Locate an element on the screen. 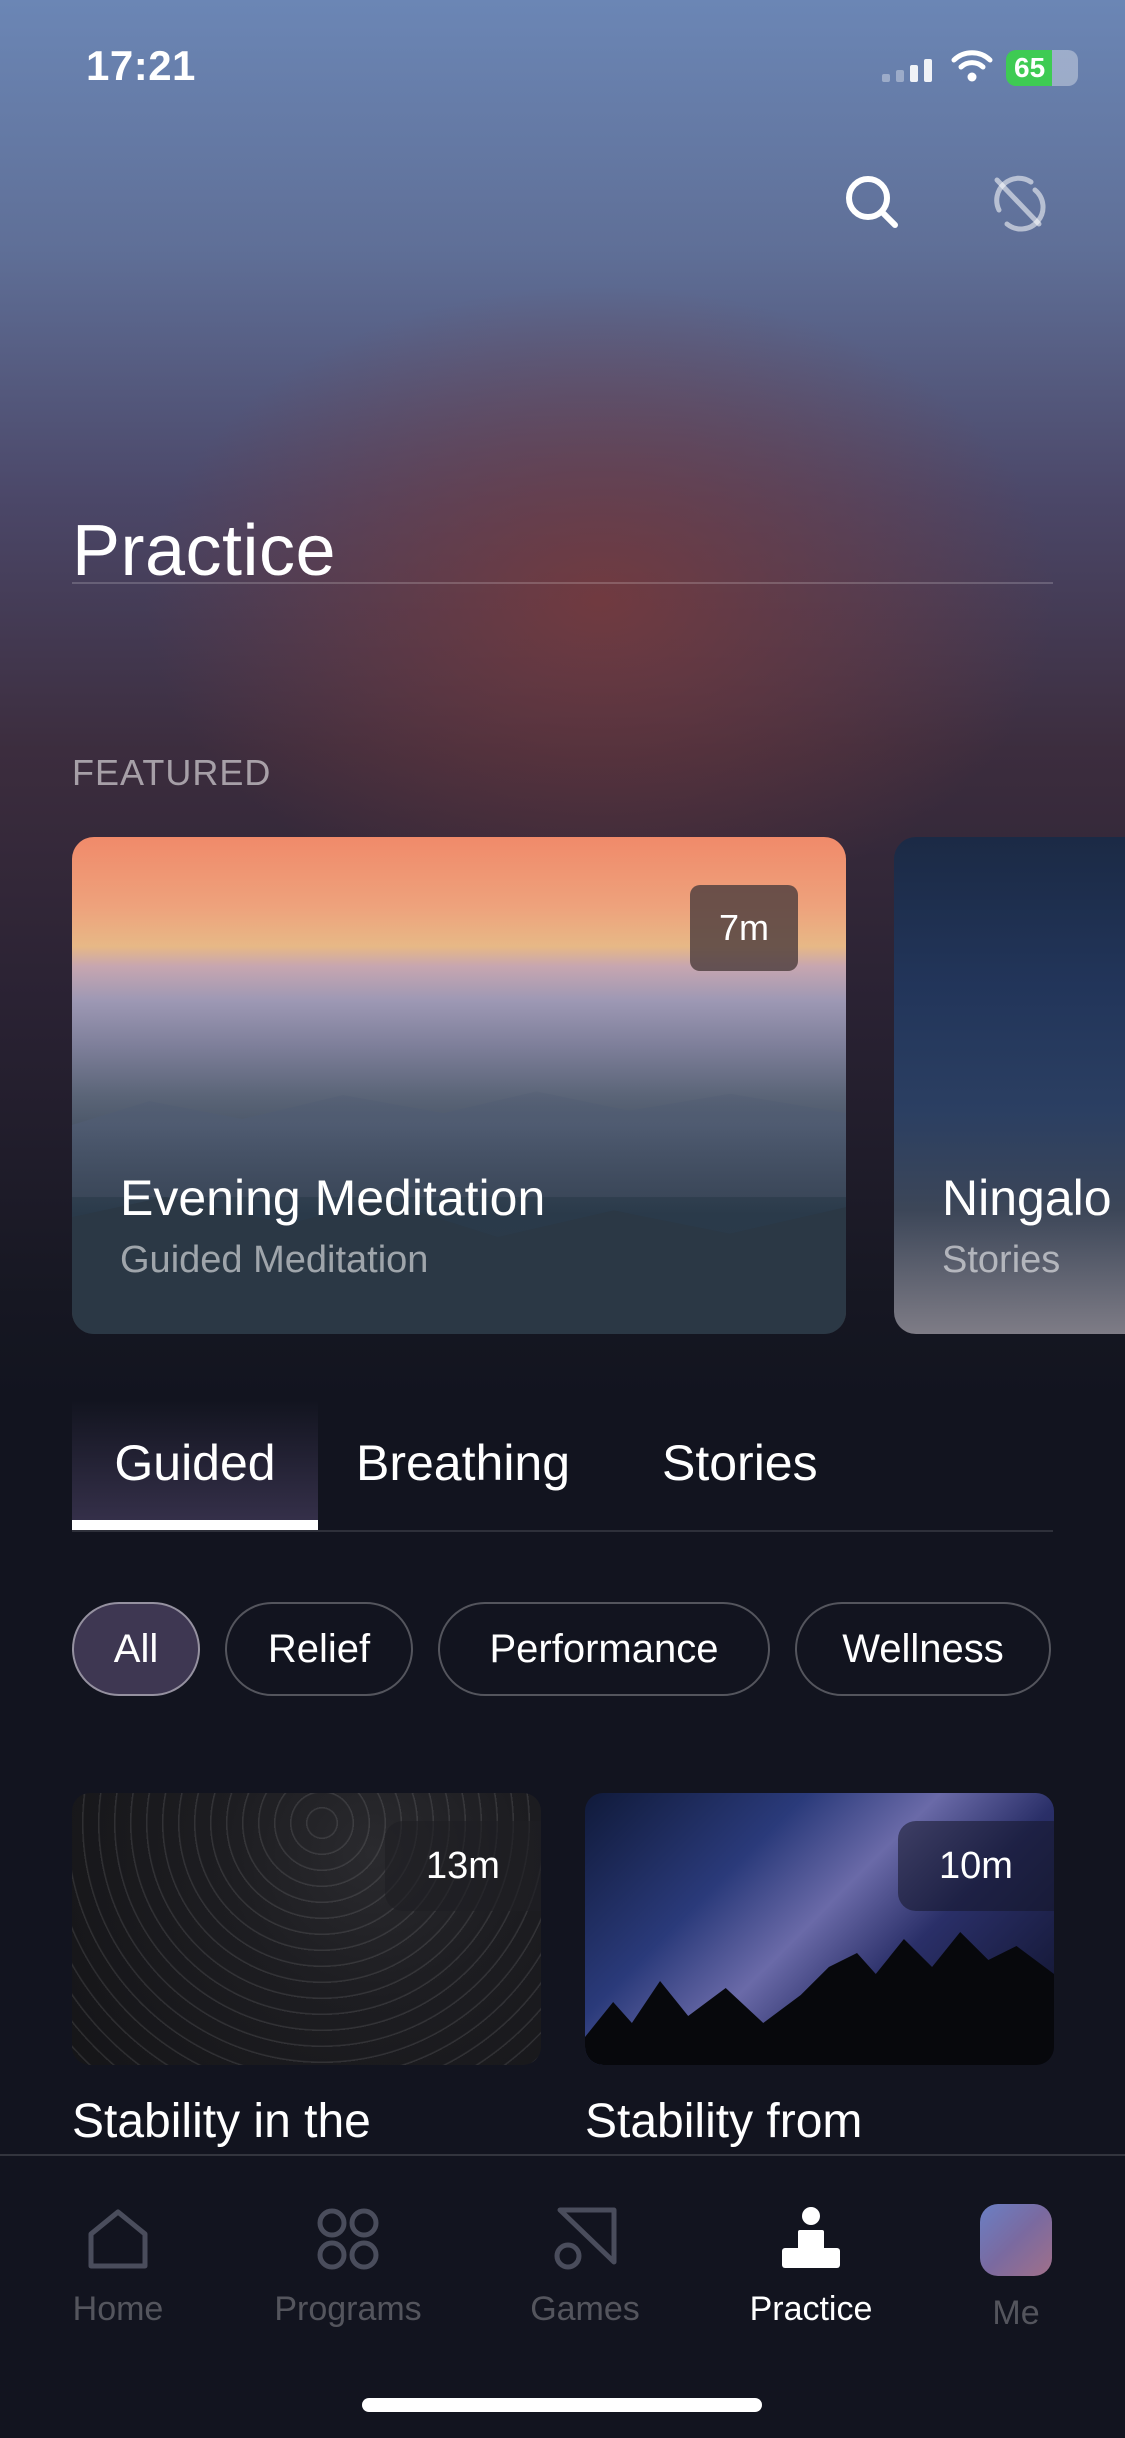 This screenshot has height=2438, width=1125. nav-programs: Programs is located at coordinates (348, 2274).